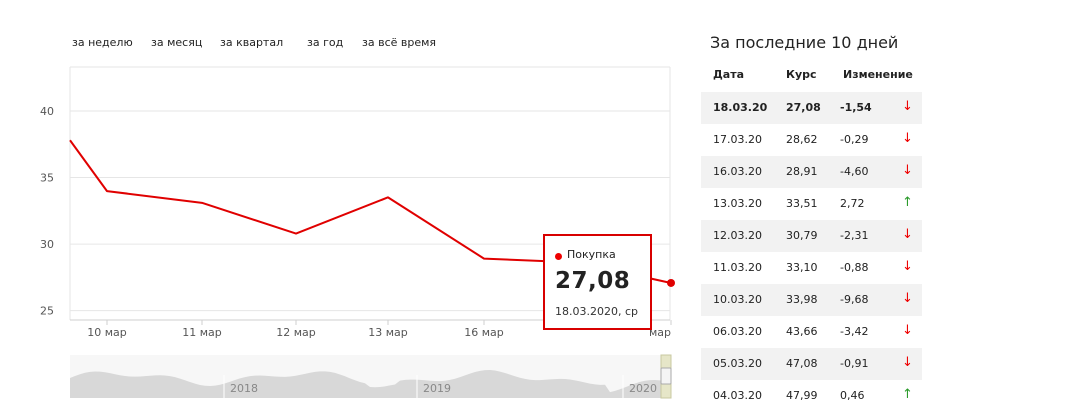  I want to click on x-tick-label: 12 мар, so click(296, 332).